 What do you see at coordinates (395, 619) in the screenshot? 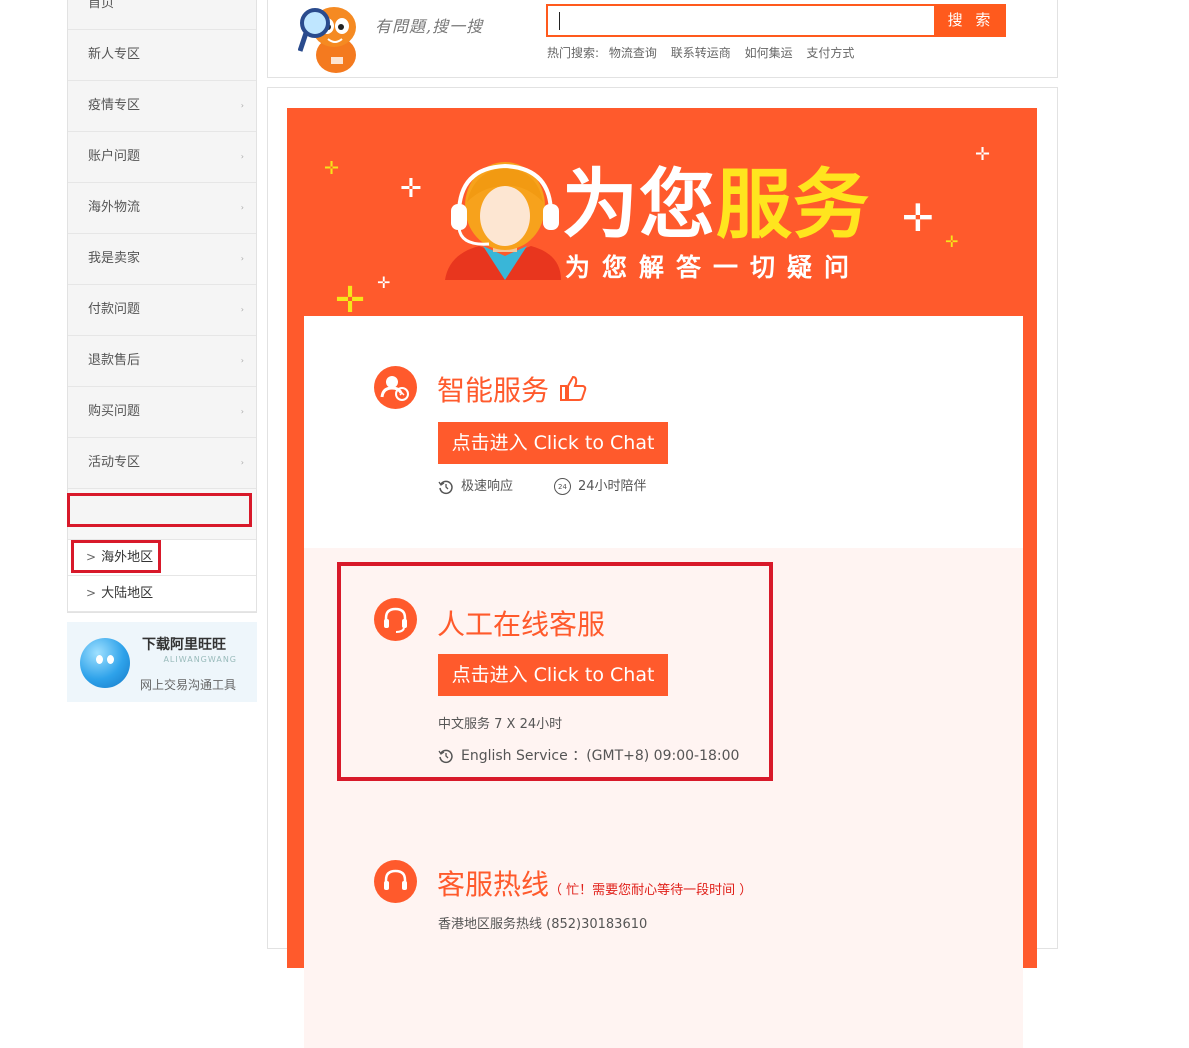
I see `headset-icon` at bounding box center [395, 619].